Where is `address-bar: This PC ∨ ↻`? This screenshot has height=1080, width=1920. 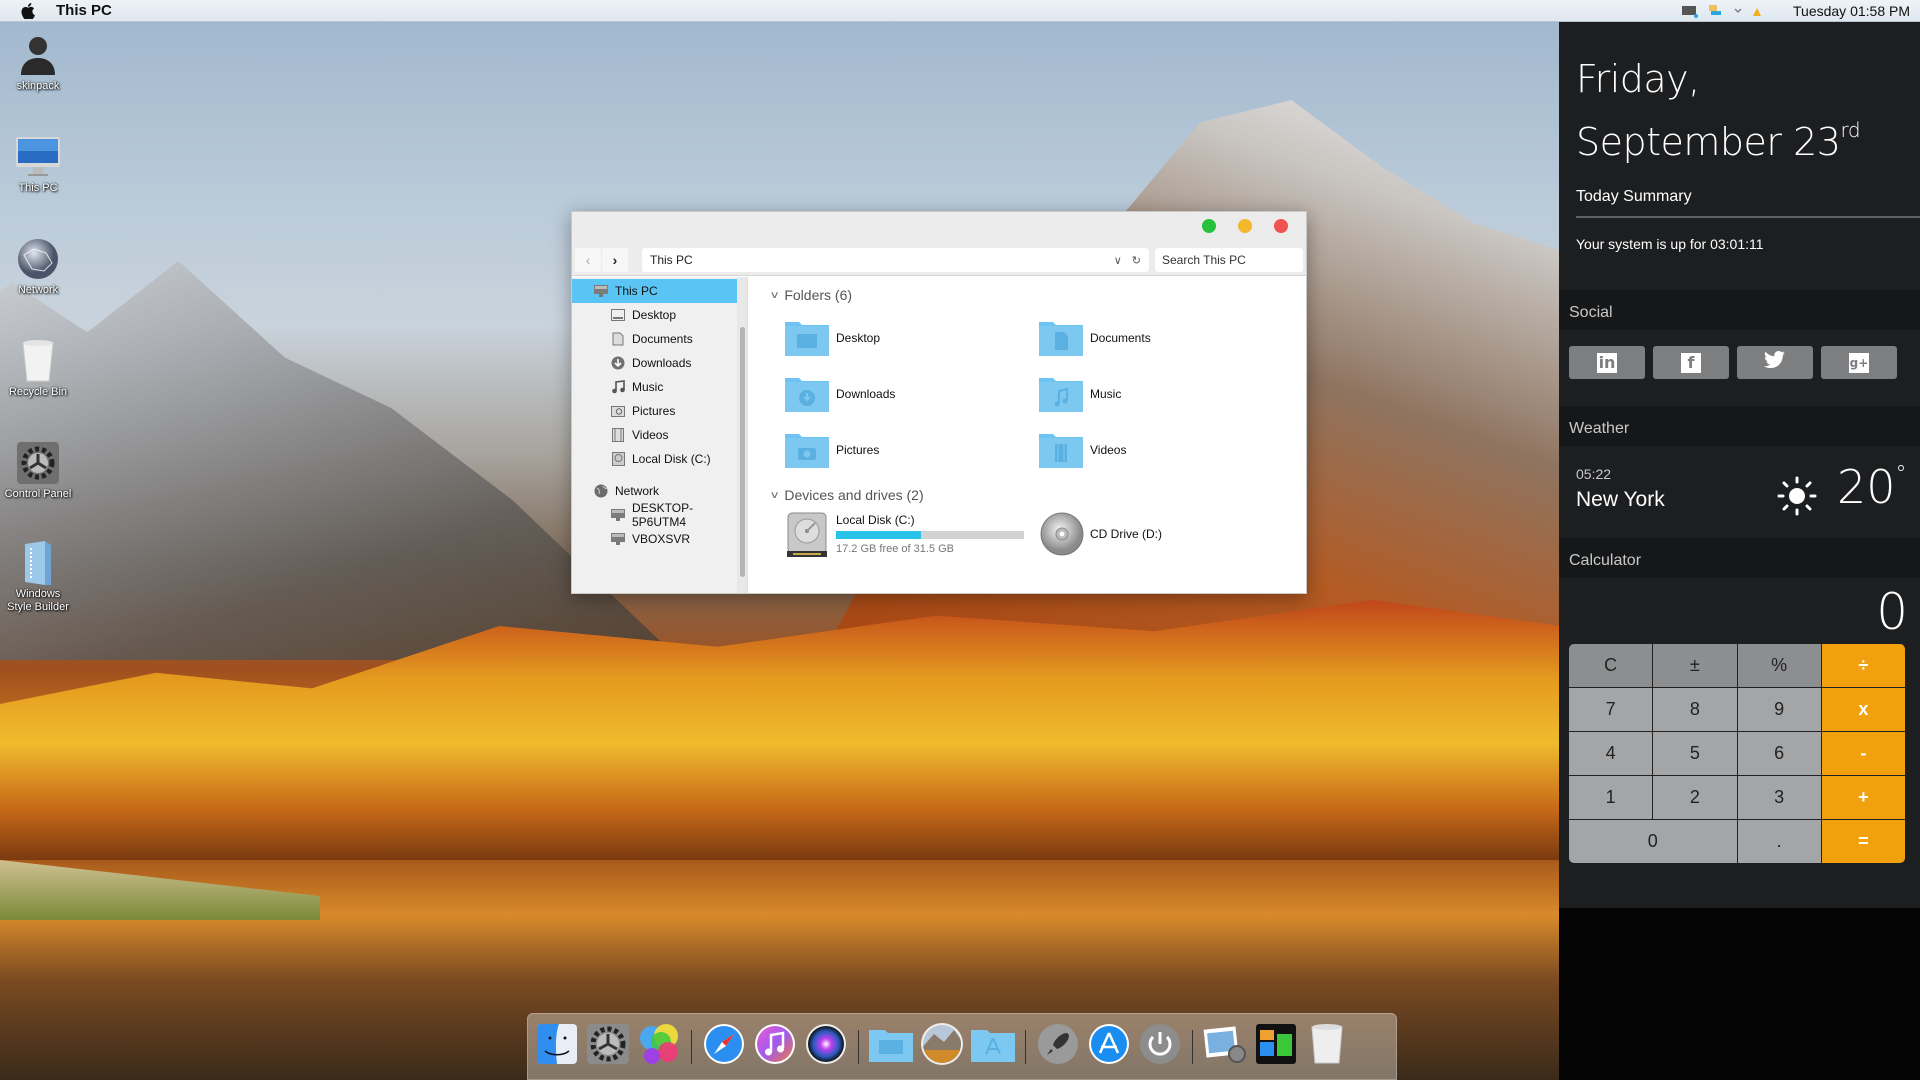
address-bar: This PC ∨ ↻ is located at coordinates (895, 260).